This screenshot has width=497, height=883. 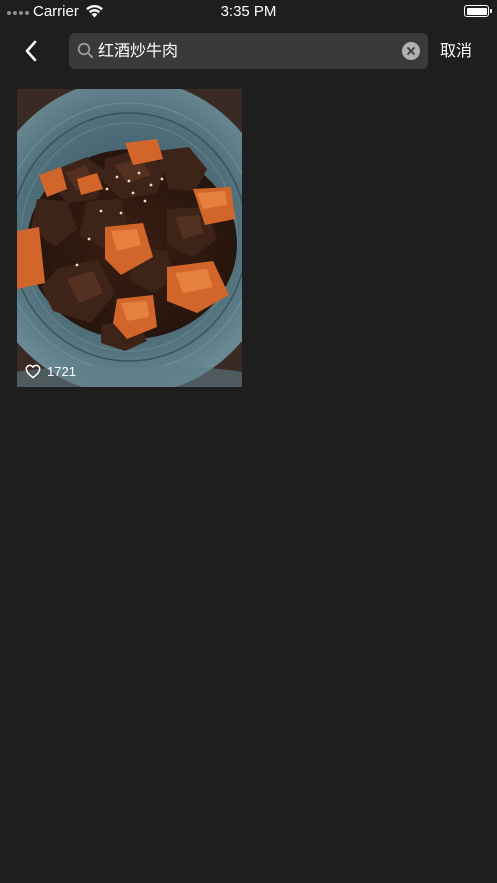 I want to click on back-button, so click(x=31, y=51).